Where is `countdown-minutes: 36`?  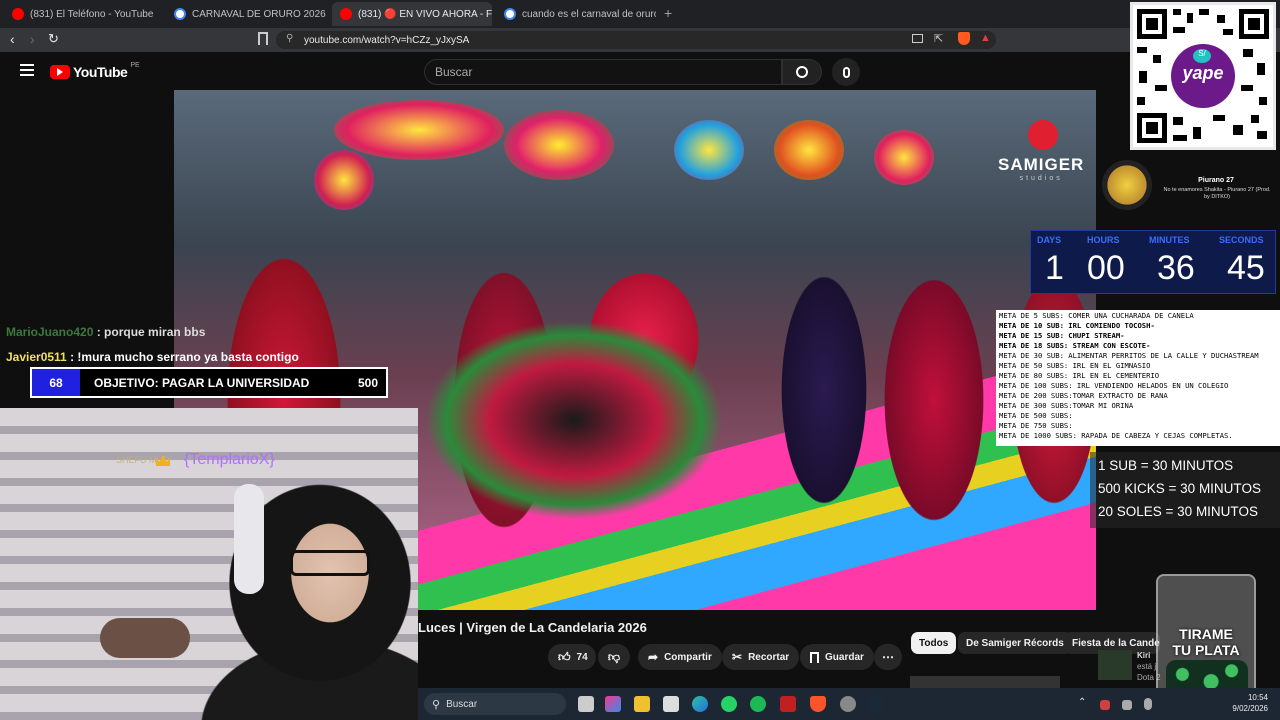
countdown-minutes: 36 is located at coordinates (1176, 268).